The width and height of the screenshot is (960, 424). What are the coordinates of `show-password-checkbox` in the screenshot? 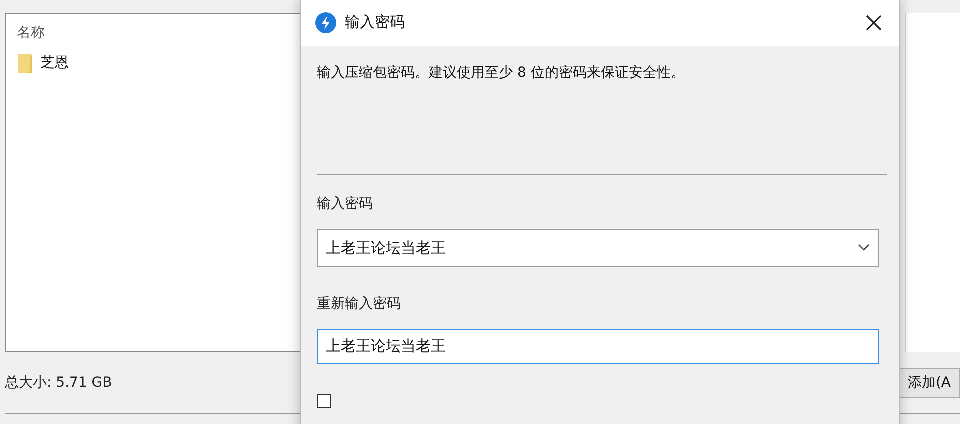 It's located at (324, 401).